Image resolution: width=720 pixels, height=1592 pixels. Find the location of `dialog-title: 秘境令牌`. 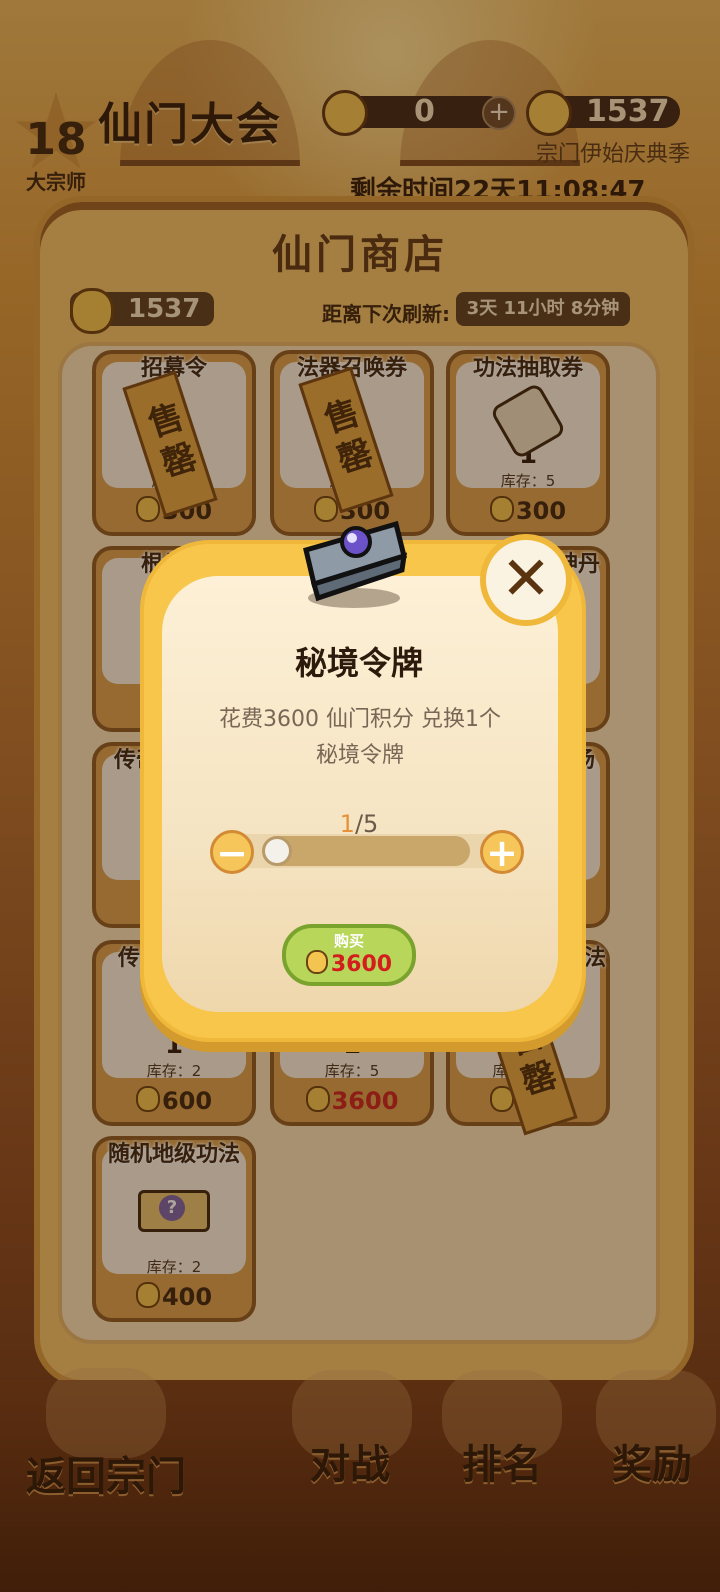

dialog-title: 秘境令牌 is located at coordinates (358, 663).